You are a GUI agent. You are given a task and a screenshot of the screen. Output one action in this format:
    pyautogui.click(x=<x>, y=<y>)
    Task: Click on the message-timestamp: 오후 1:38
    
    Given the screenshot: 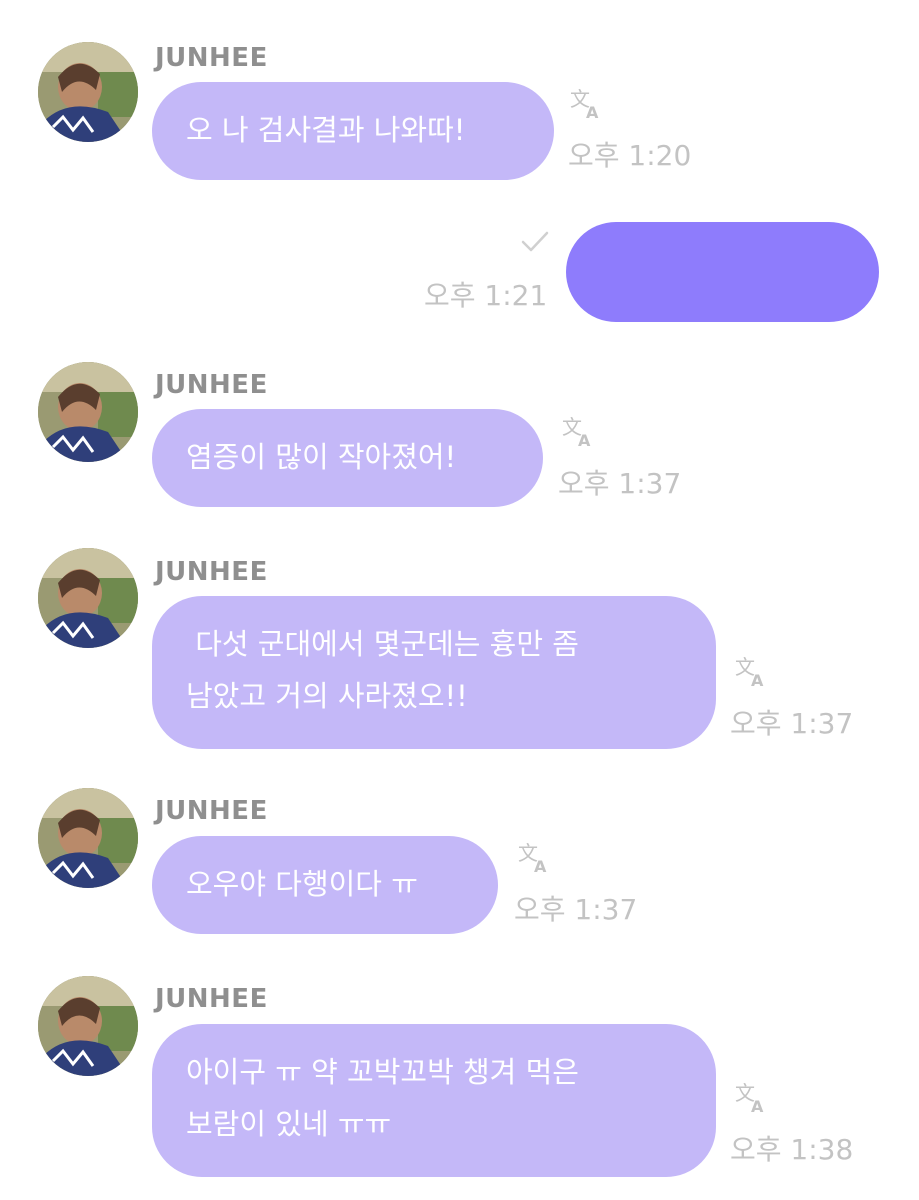 What is the action you would take?
    pyautogui.click(x=792, y=1149)
    